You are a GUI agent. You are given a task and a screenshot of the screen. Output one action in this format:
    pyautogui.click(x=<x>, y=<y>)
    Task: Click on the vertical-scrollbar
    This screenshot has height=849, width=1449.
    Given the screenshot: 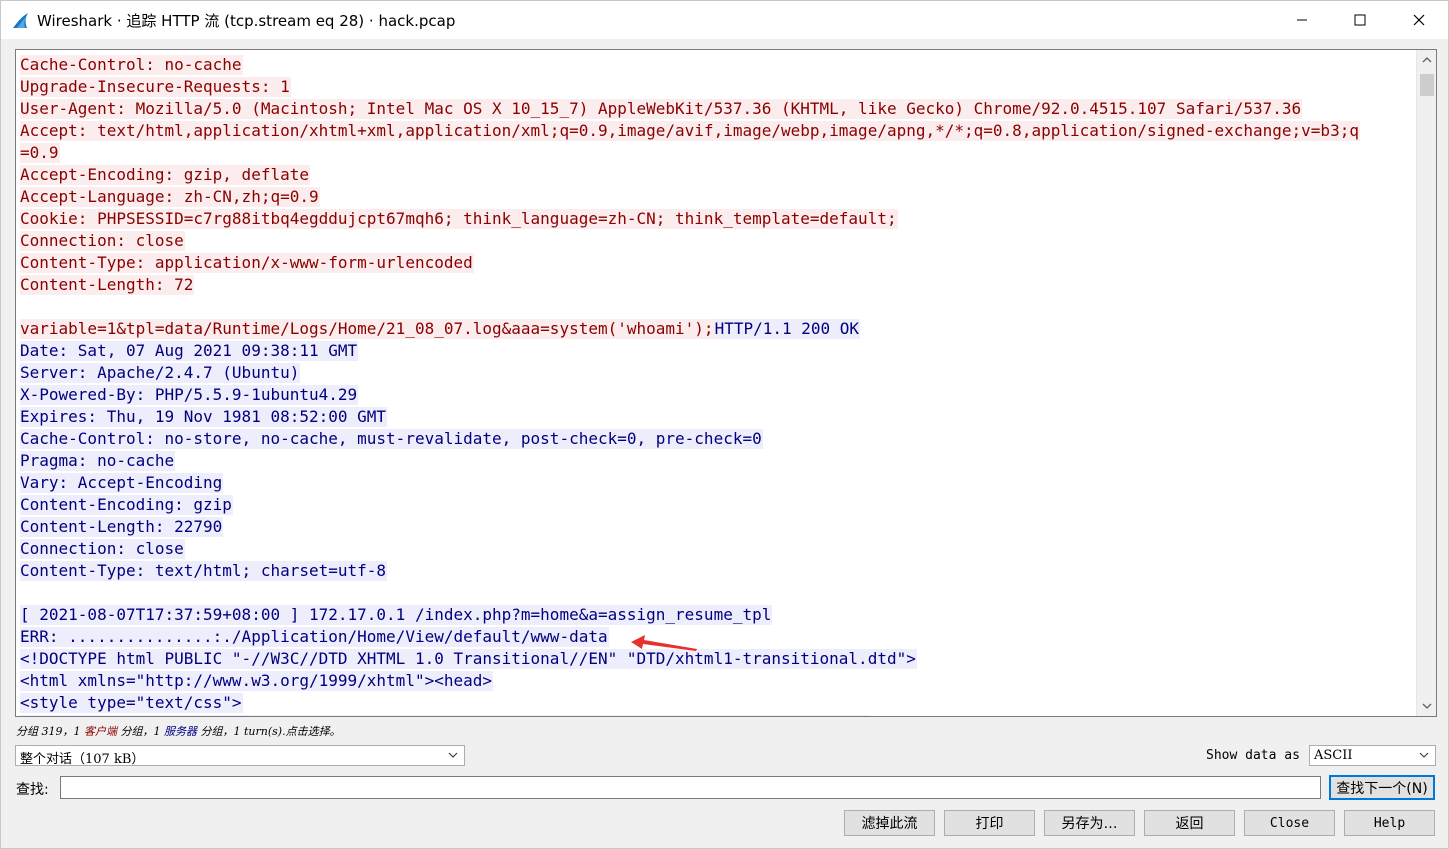 What is the action you would take?
    pyautogui.click(x=1426, y=383)
    